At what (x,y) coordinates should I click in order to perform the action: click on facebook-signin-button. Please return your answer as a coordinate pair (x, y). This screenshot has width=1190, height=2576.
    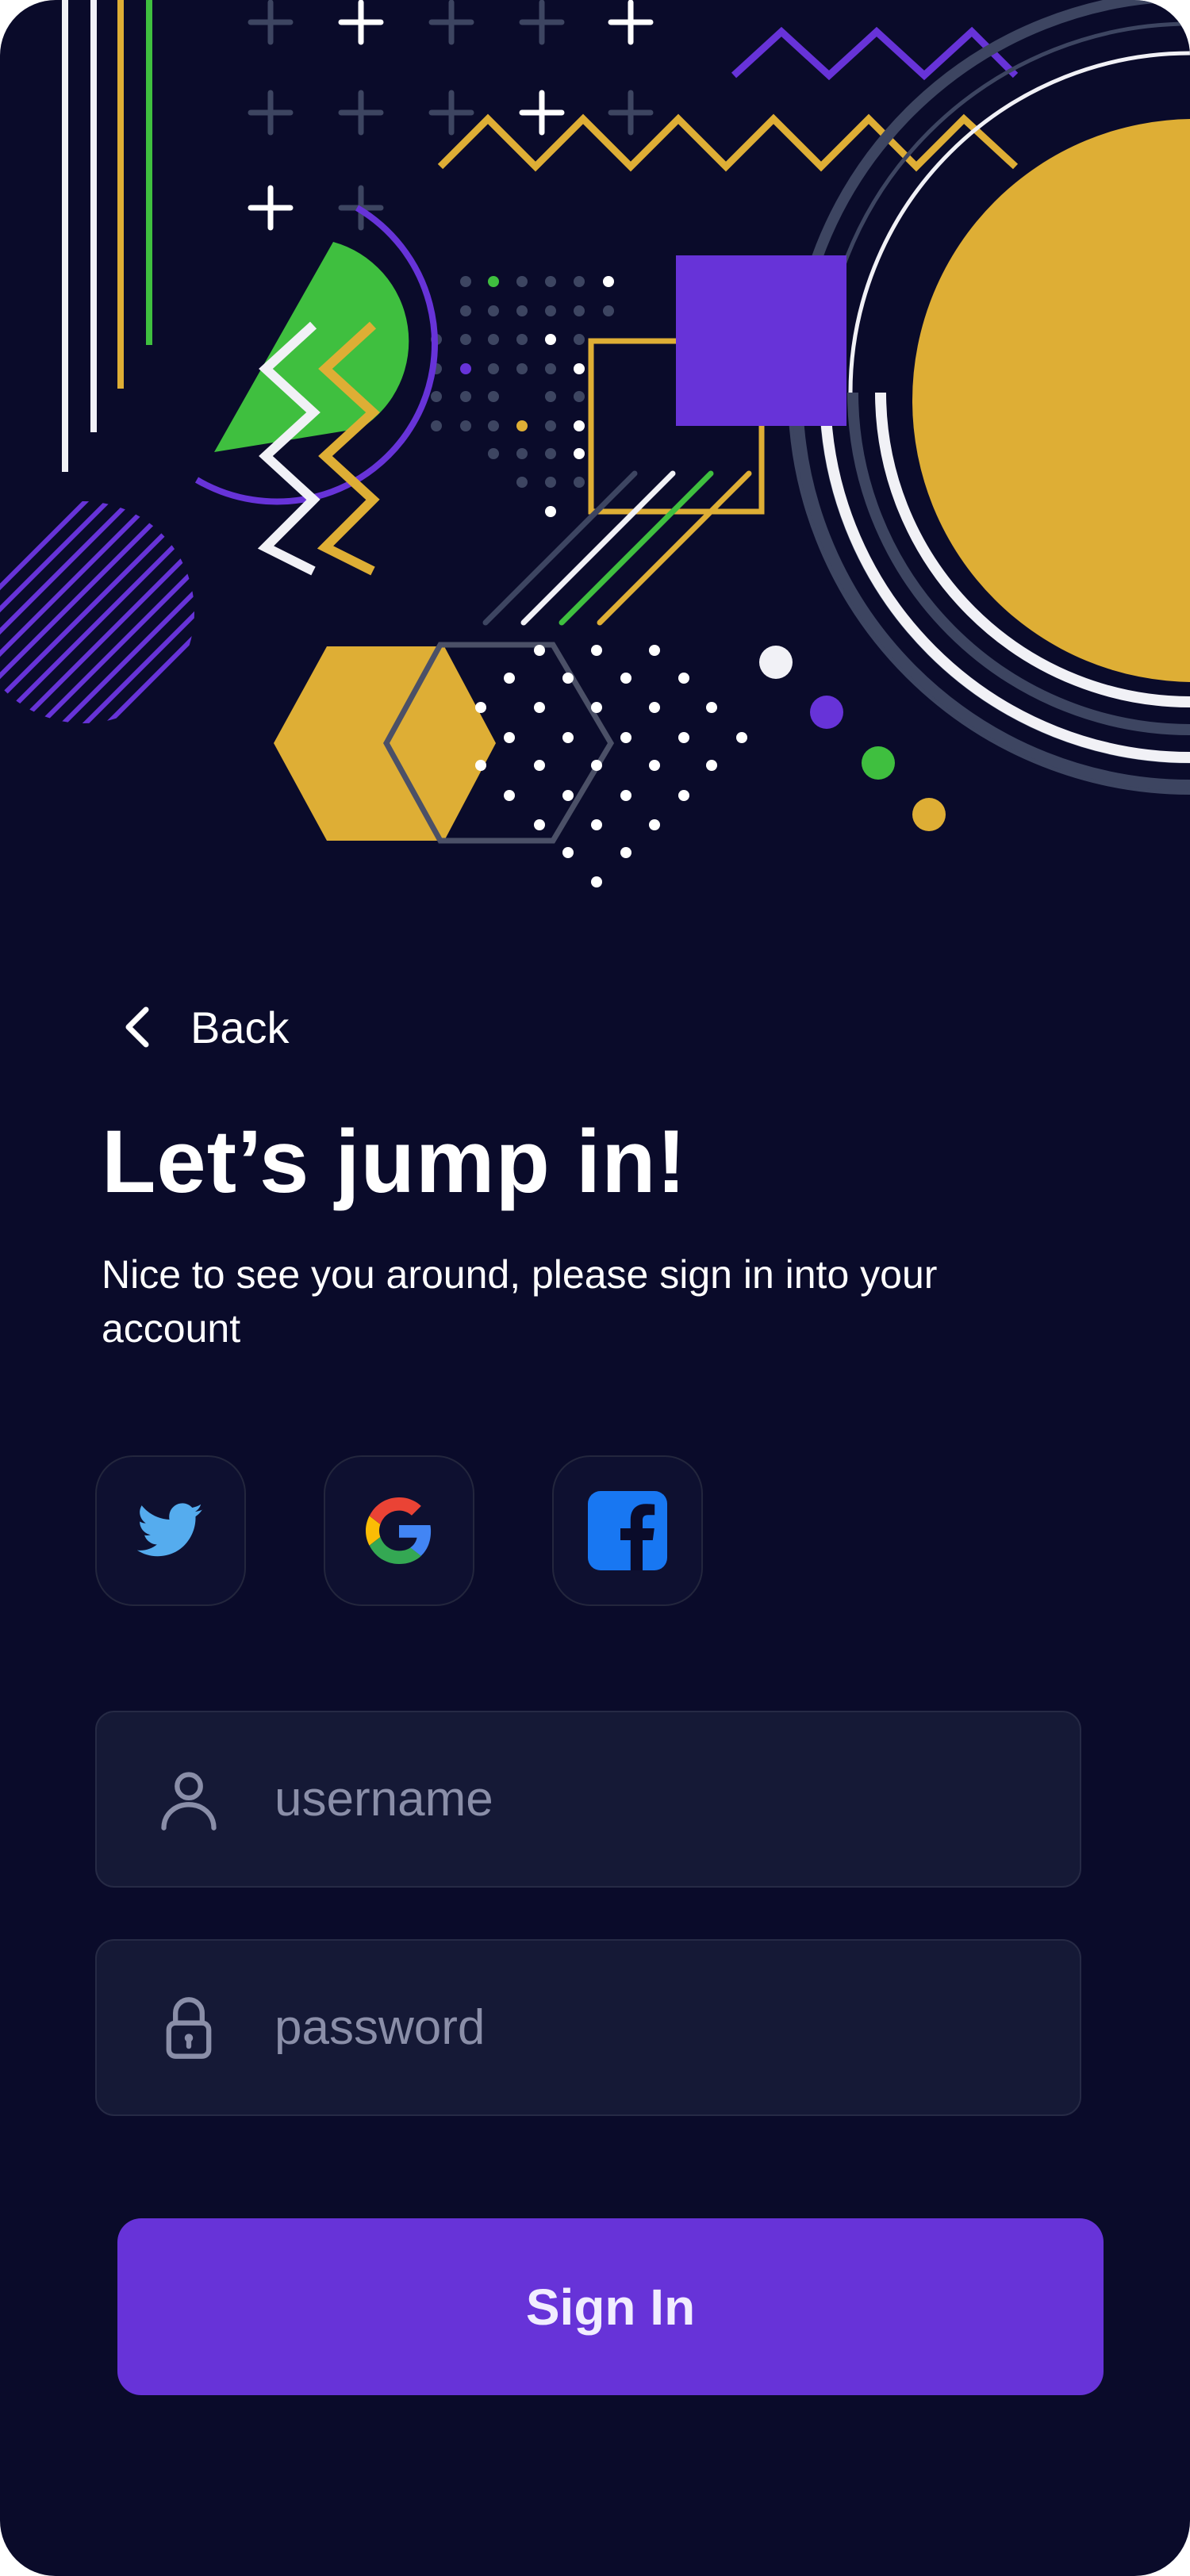
    Looking at the image, I should click on (627, 1531).